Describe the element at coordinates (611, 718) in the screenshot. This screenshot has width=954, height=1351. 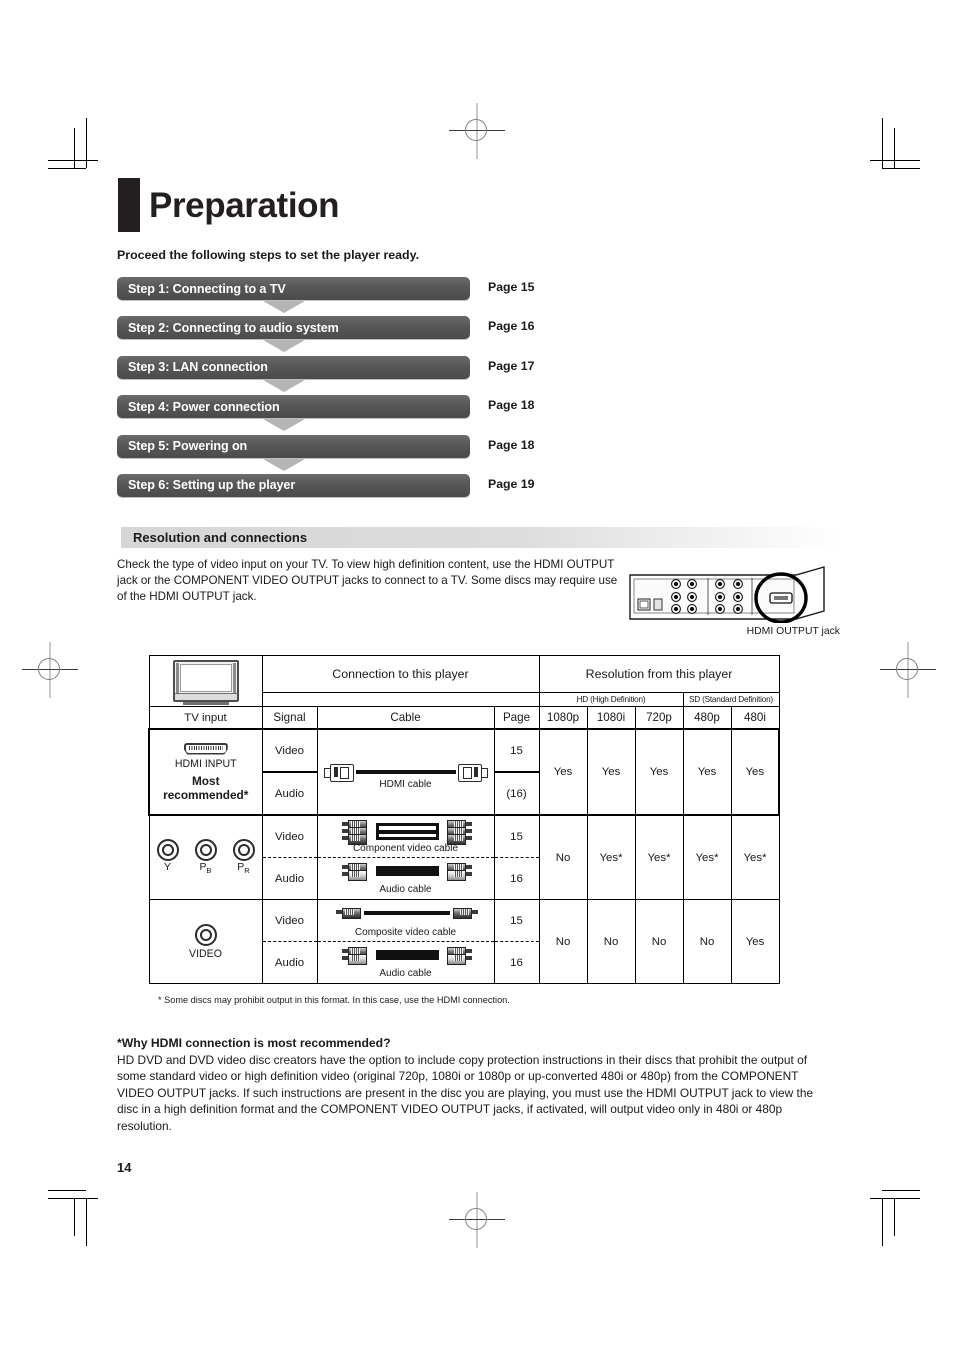
I see `res-header-1080i: 1080i` at that location.